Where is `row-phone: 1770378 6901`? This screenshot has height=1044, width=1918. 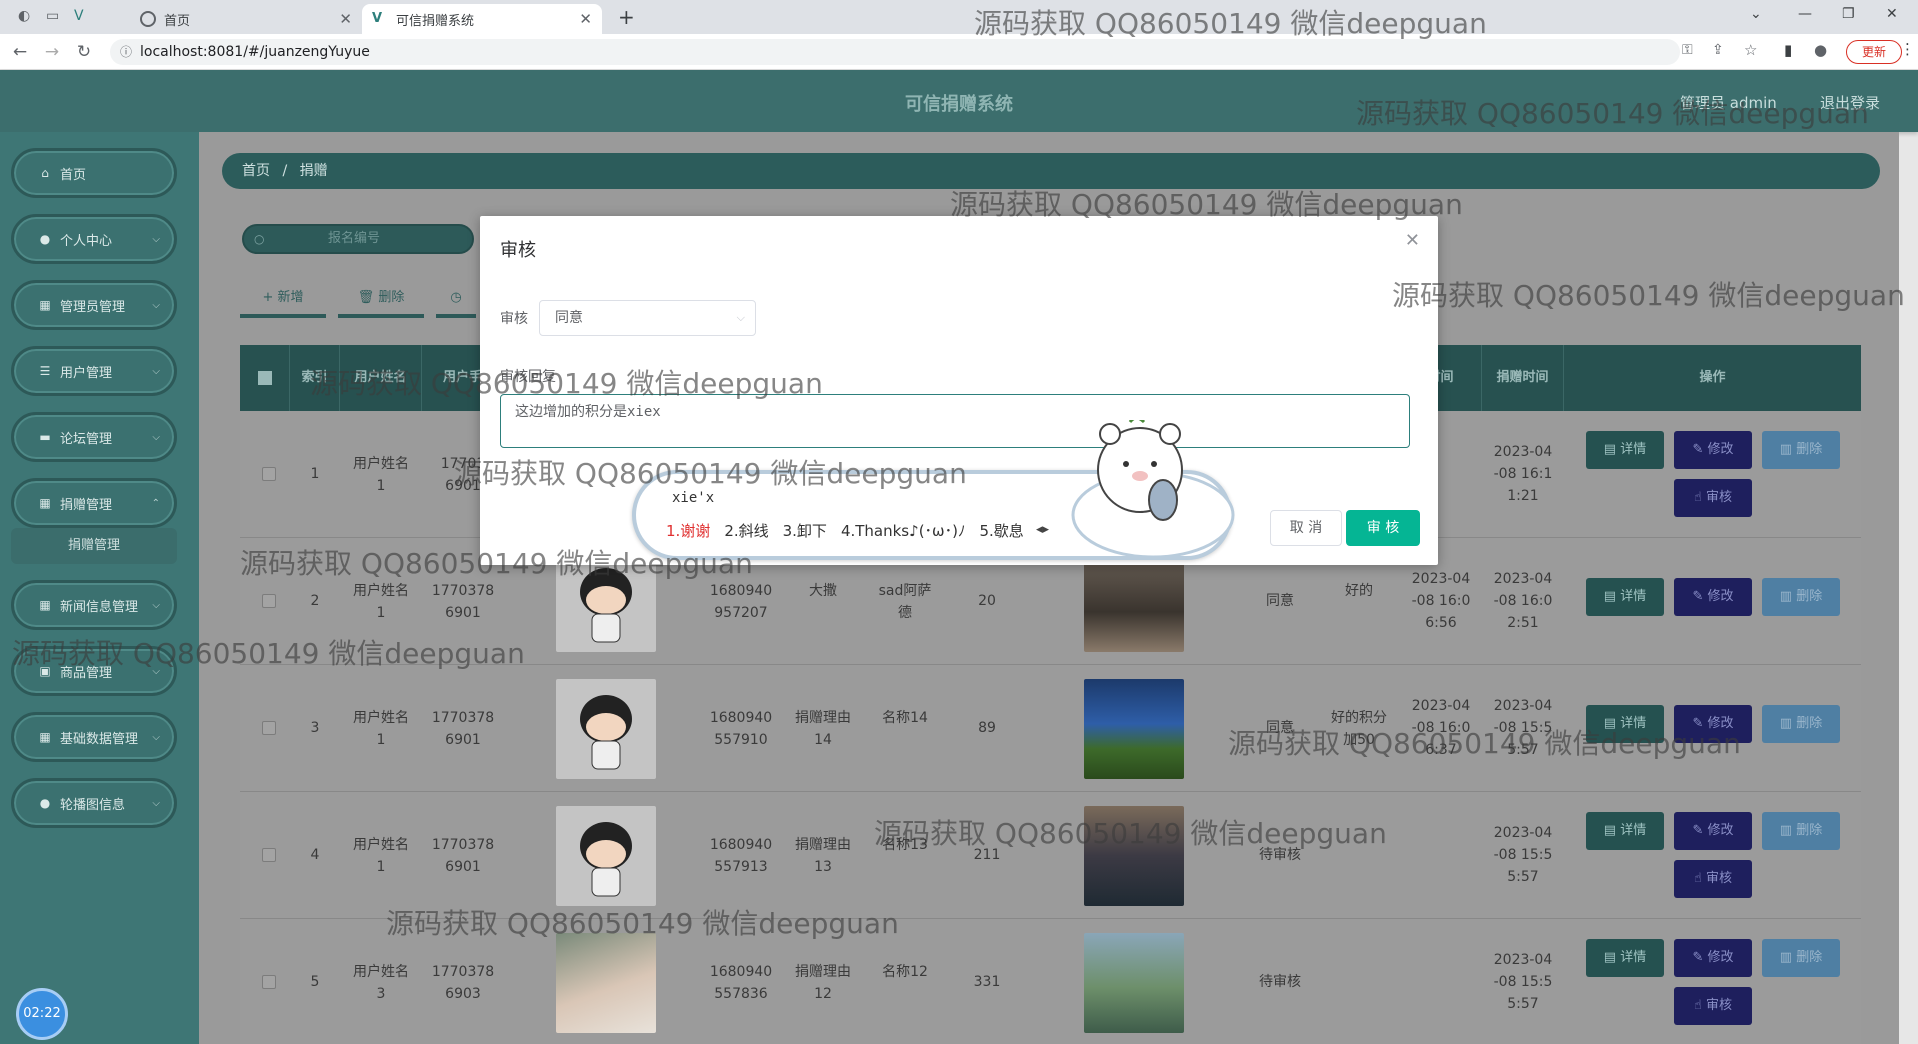 row-phone: 1770378 6901 is located at coordinates (463, 856).